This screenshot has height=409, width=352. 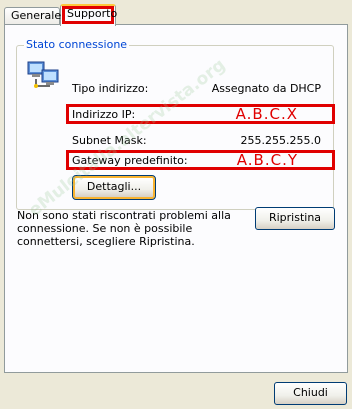 I want to click on ip-address-value: A.B.C.X, so click(x=266, y=114).